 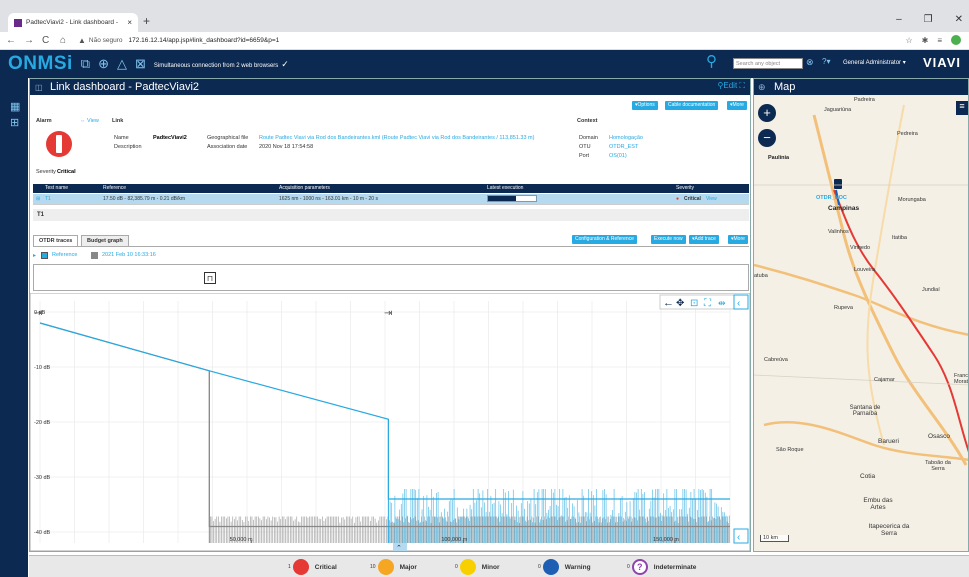 I want to click on viavi-logo: VIAVI, so click(x=942, y=62).